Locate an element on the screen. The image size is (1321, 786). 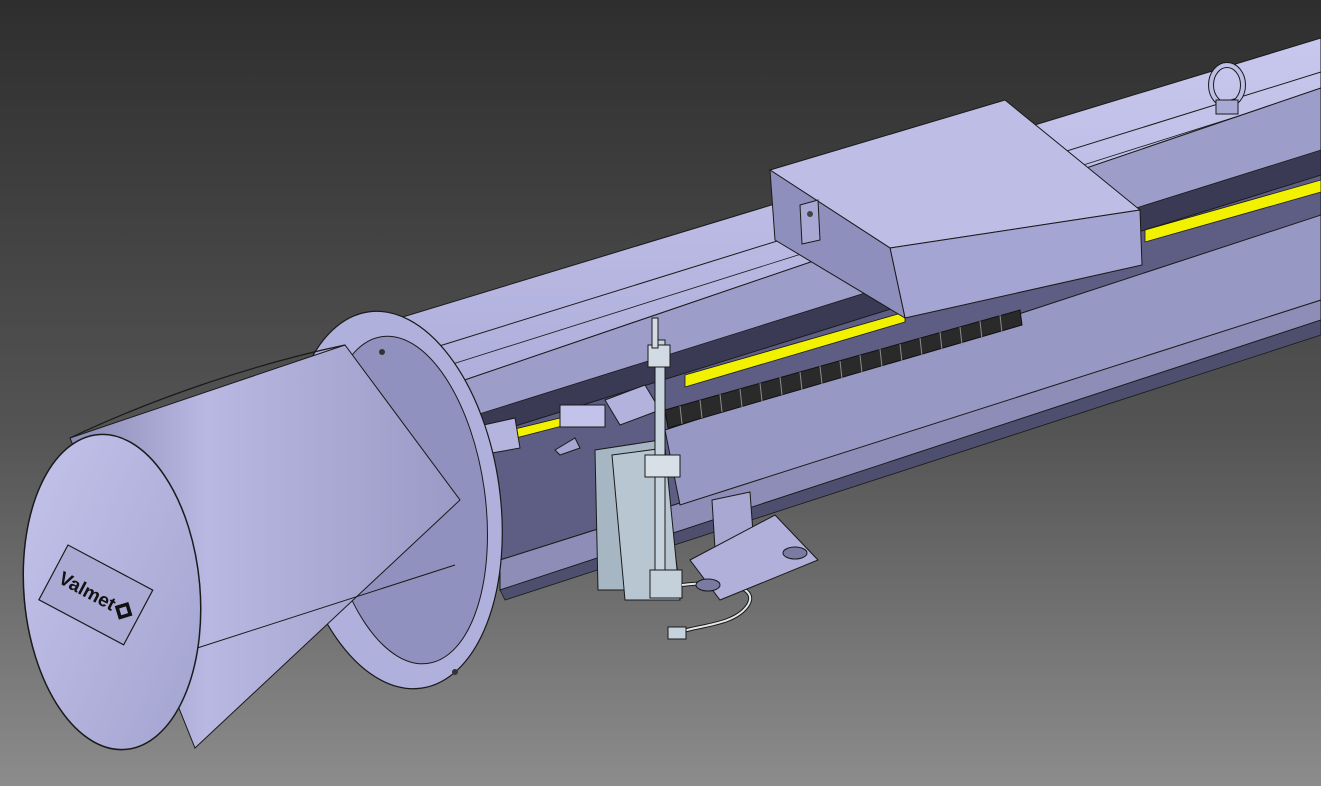
rod-coupling is located at coordinates (659, 356).